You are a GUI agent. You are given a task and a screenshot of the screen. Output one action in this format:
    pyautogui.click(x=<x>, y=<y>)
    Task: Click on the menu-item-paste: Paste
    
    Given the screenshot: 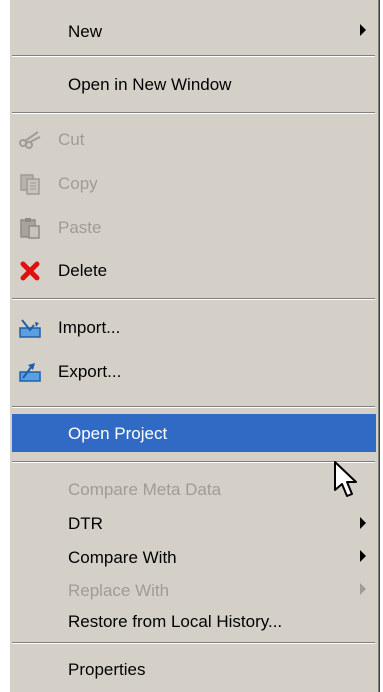 What is the action you would take?
    pyautogui.click(x=194, y=228)
    